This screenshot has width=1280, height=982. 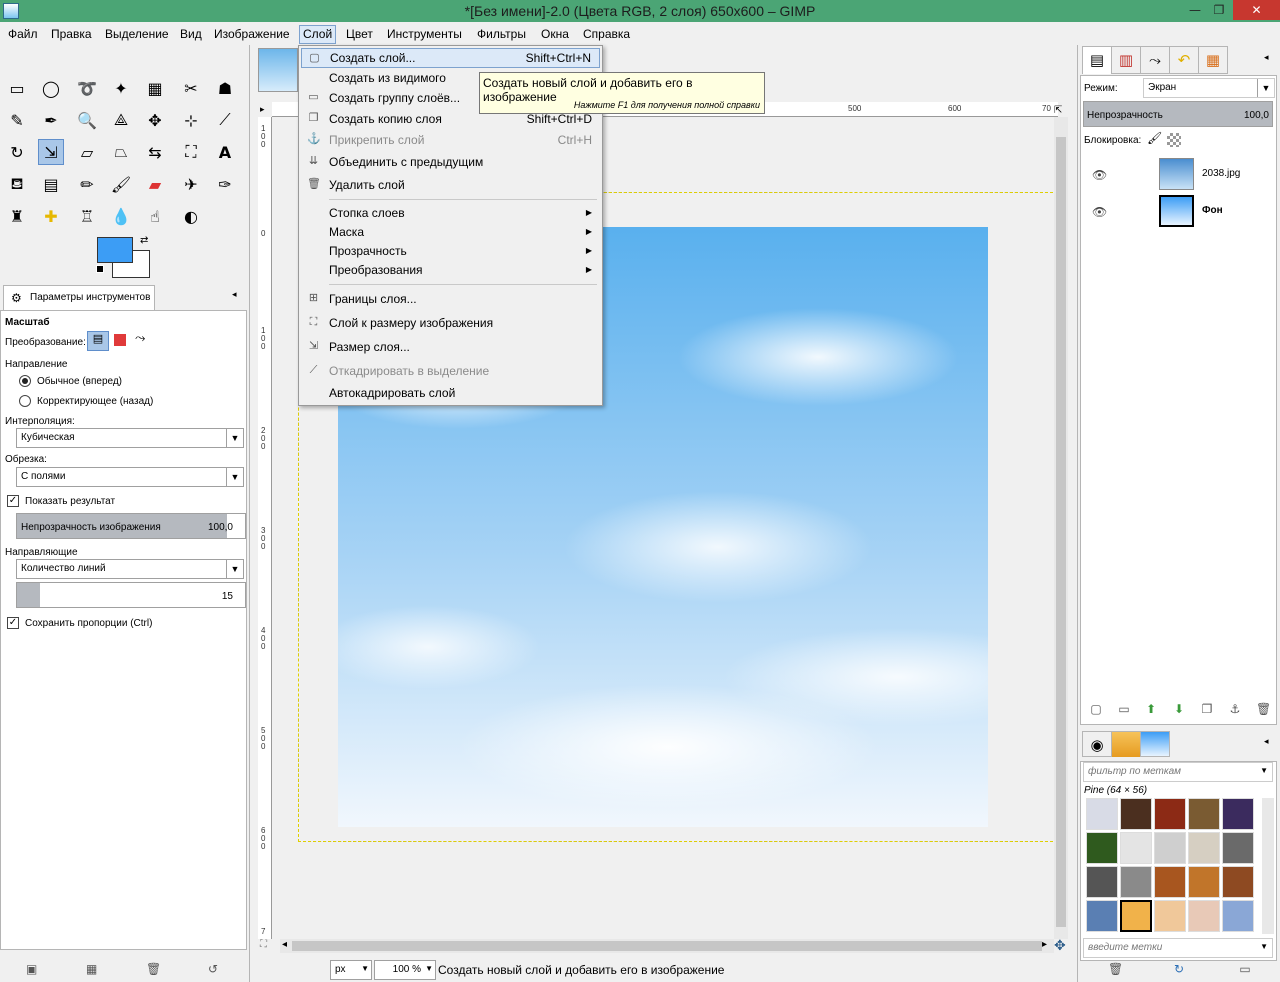 What do you see at coordinates (51, 88) in the screenshot?
I see `ellipse-select-icon: ◯` at bounding box center [51, 88].